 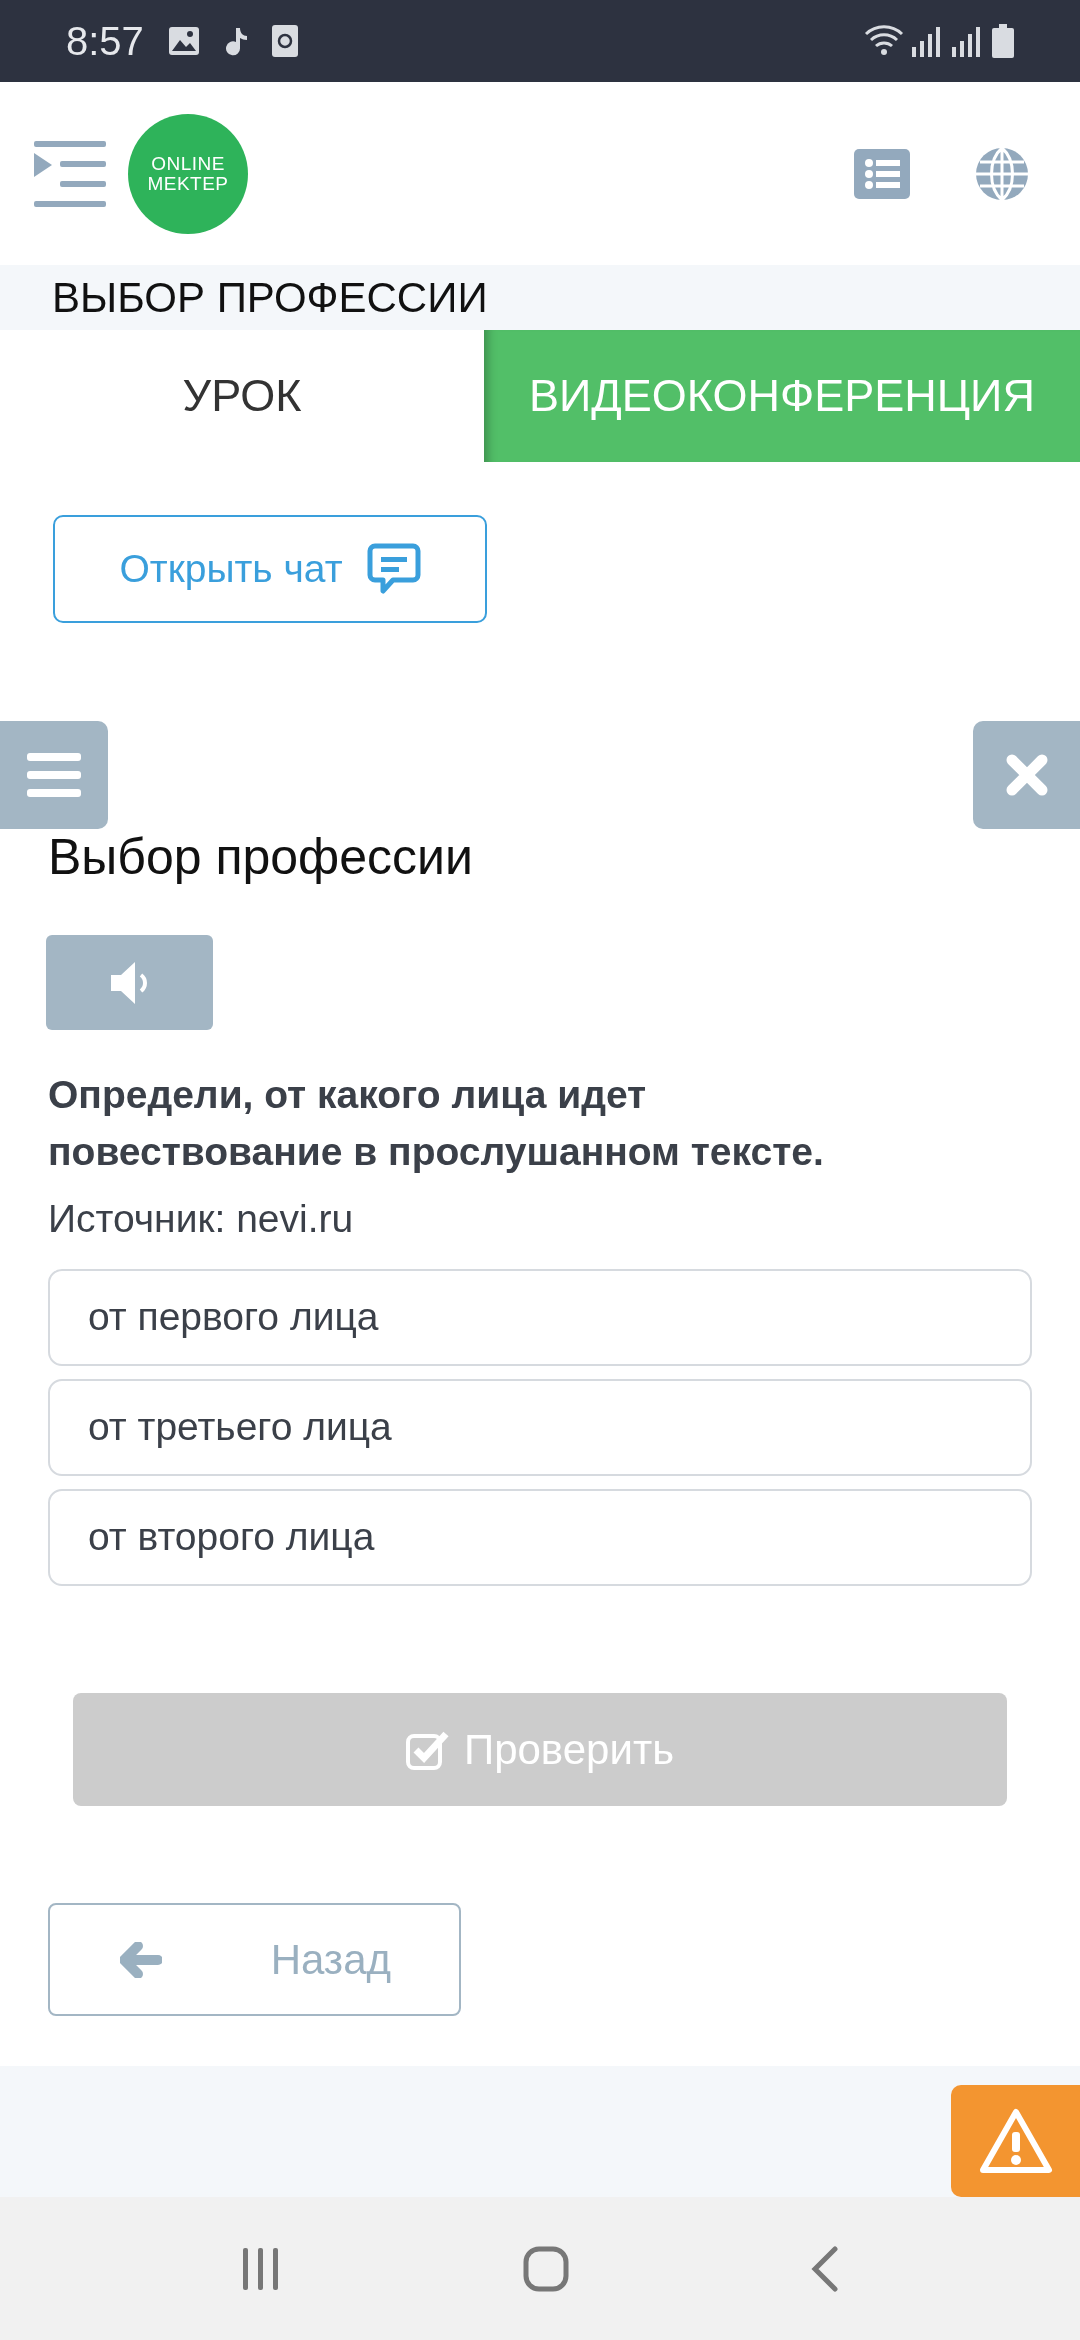 I want to click on back-icon, so click(x=825, y=2268).